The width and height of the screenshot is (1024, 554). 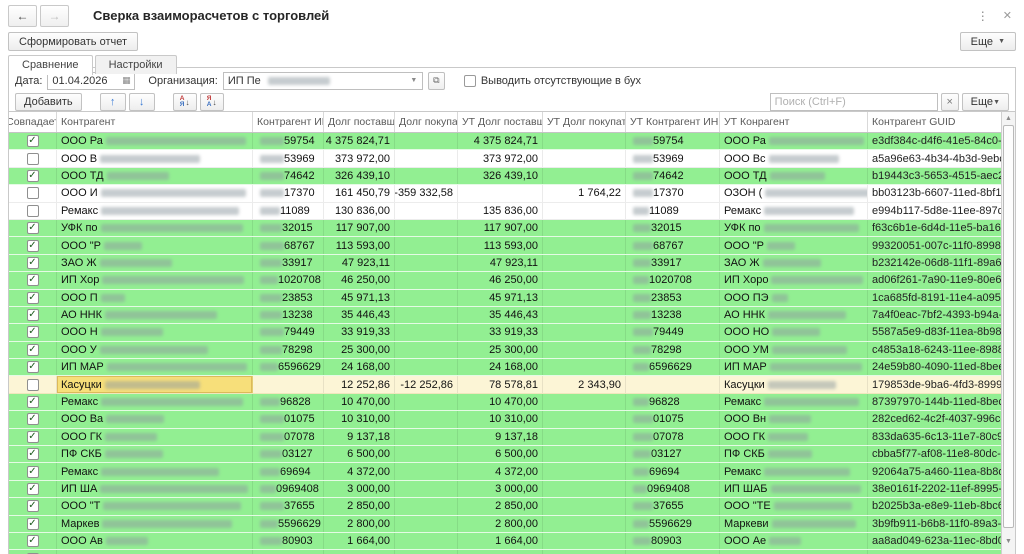 I want to click on ut-supplier-debt-cell: 3 000,00, so click(x=500, y=489).